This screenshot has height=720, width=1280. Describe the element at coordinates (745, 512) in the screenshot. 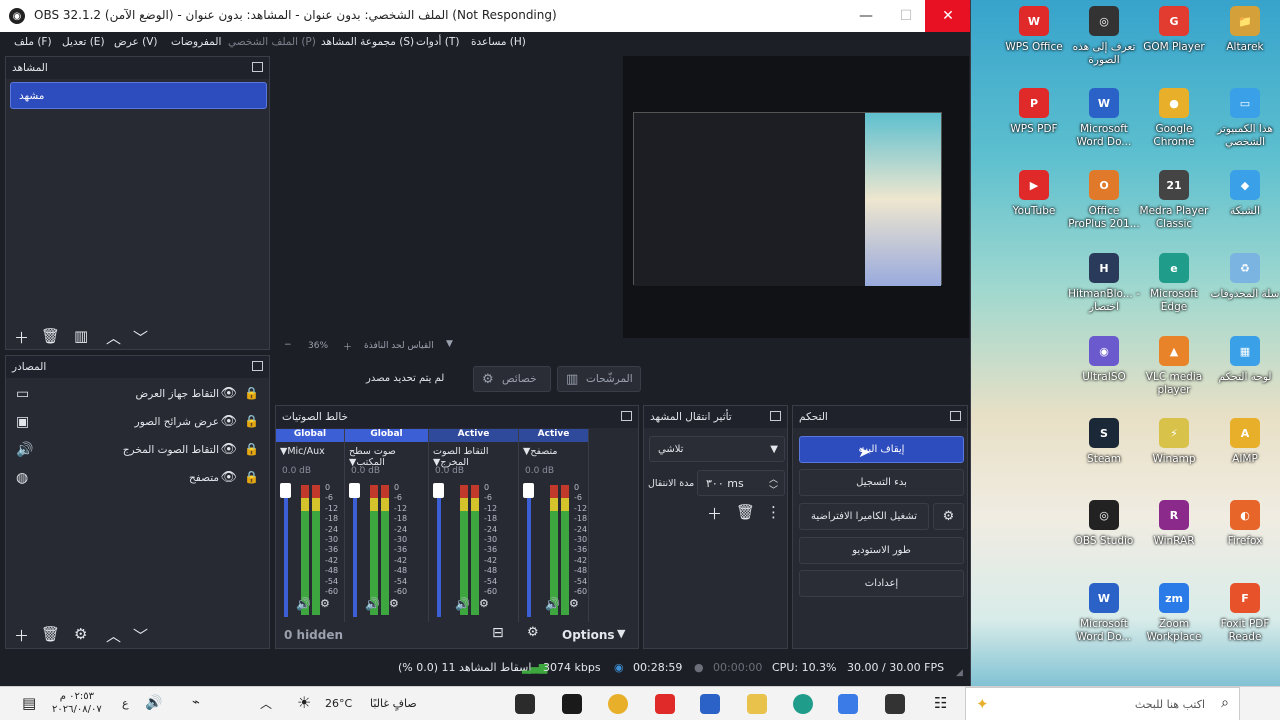

I see `remove-transition-icon: 🗑` at that location.